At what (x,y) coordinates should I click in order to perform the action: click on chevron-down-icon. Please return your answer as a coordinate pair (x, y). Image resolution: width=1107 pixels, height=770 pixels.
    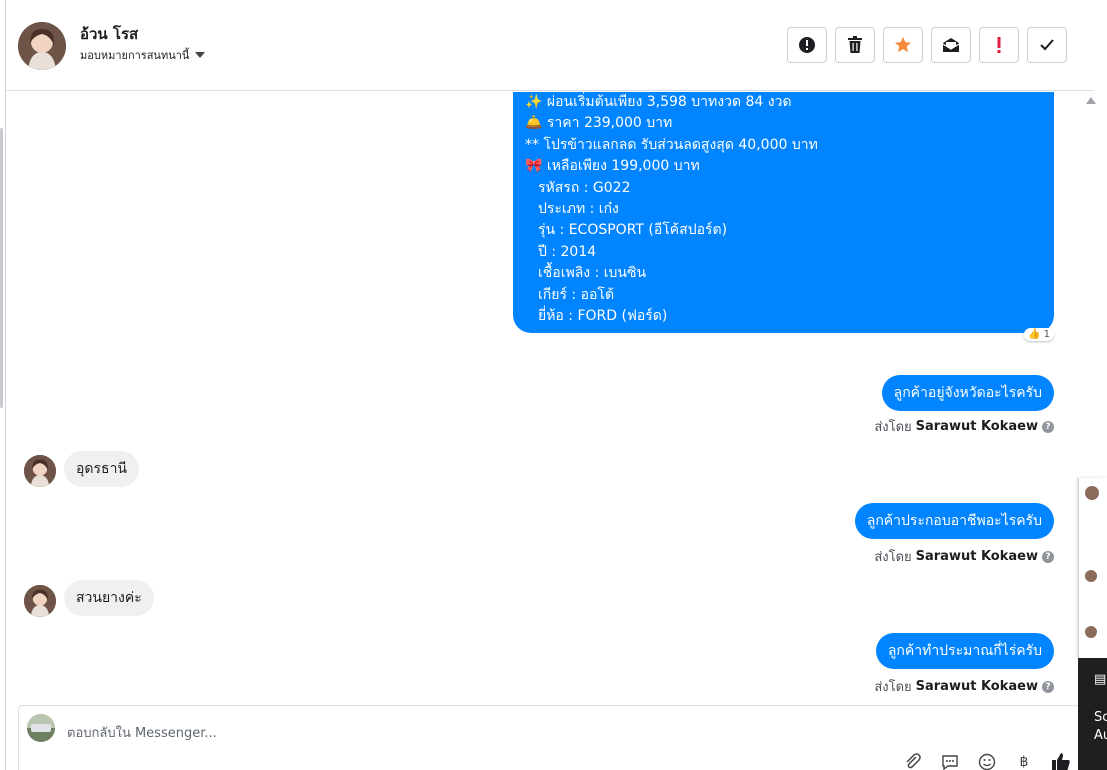
    Looking at the image, I should click on (200, 55).